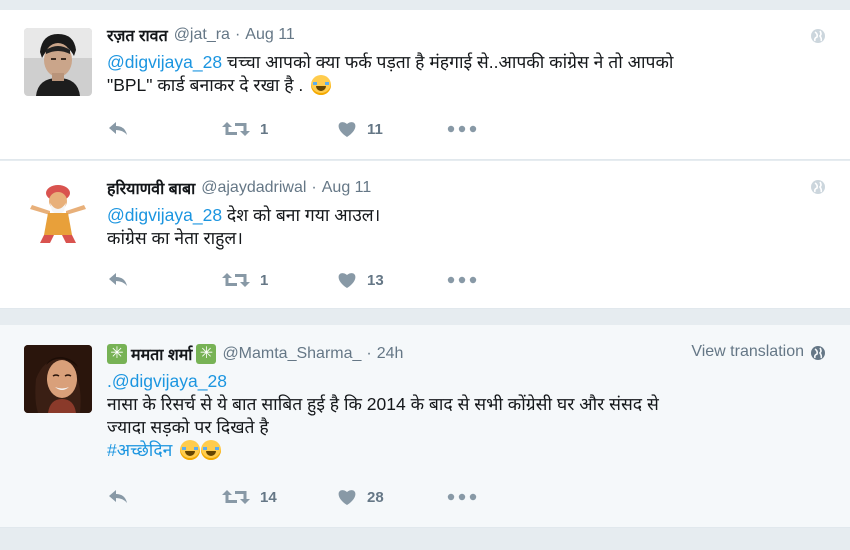 This screenshot has width=850, height=550. What do you see at coordinates (202, 35) in the screenshot?
I see `author-handle: @jat_ra` at bounding box center [202, 35].